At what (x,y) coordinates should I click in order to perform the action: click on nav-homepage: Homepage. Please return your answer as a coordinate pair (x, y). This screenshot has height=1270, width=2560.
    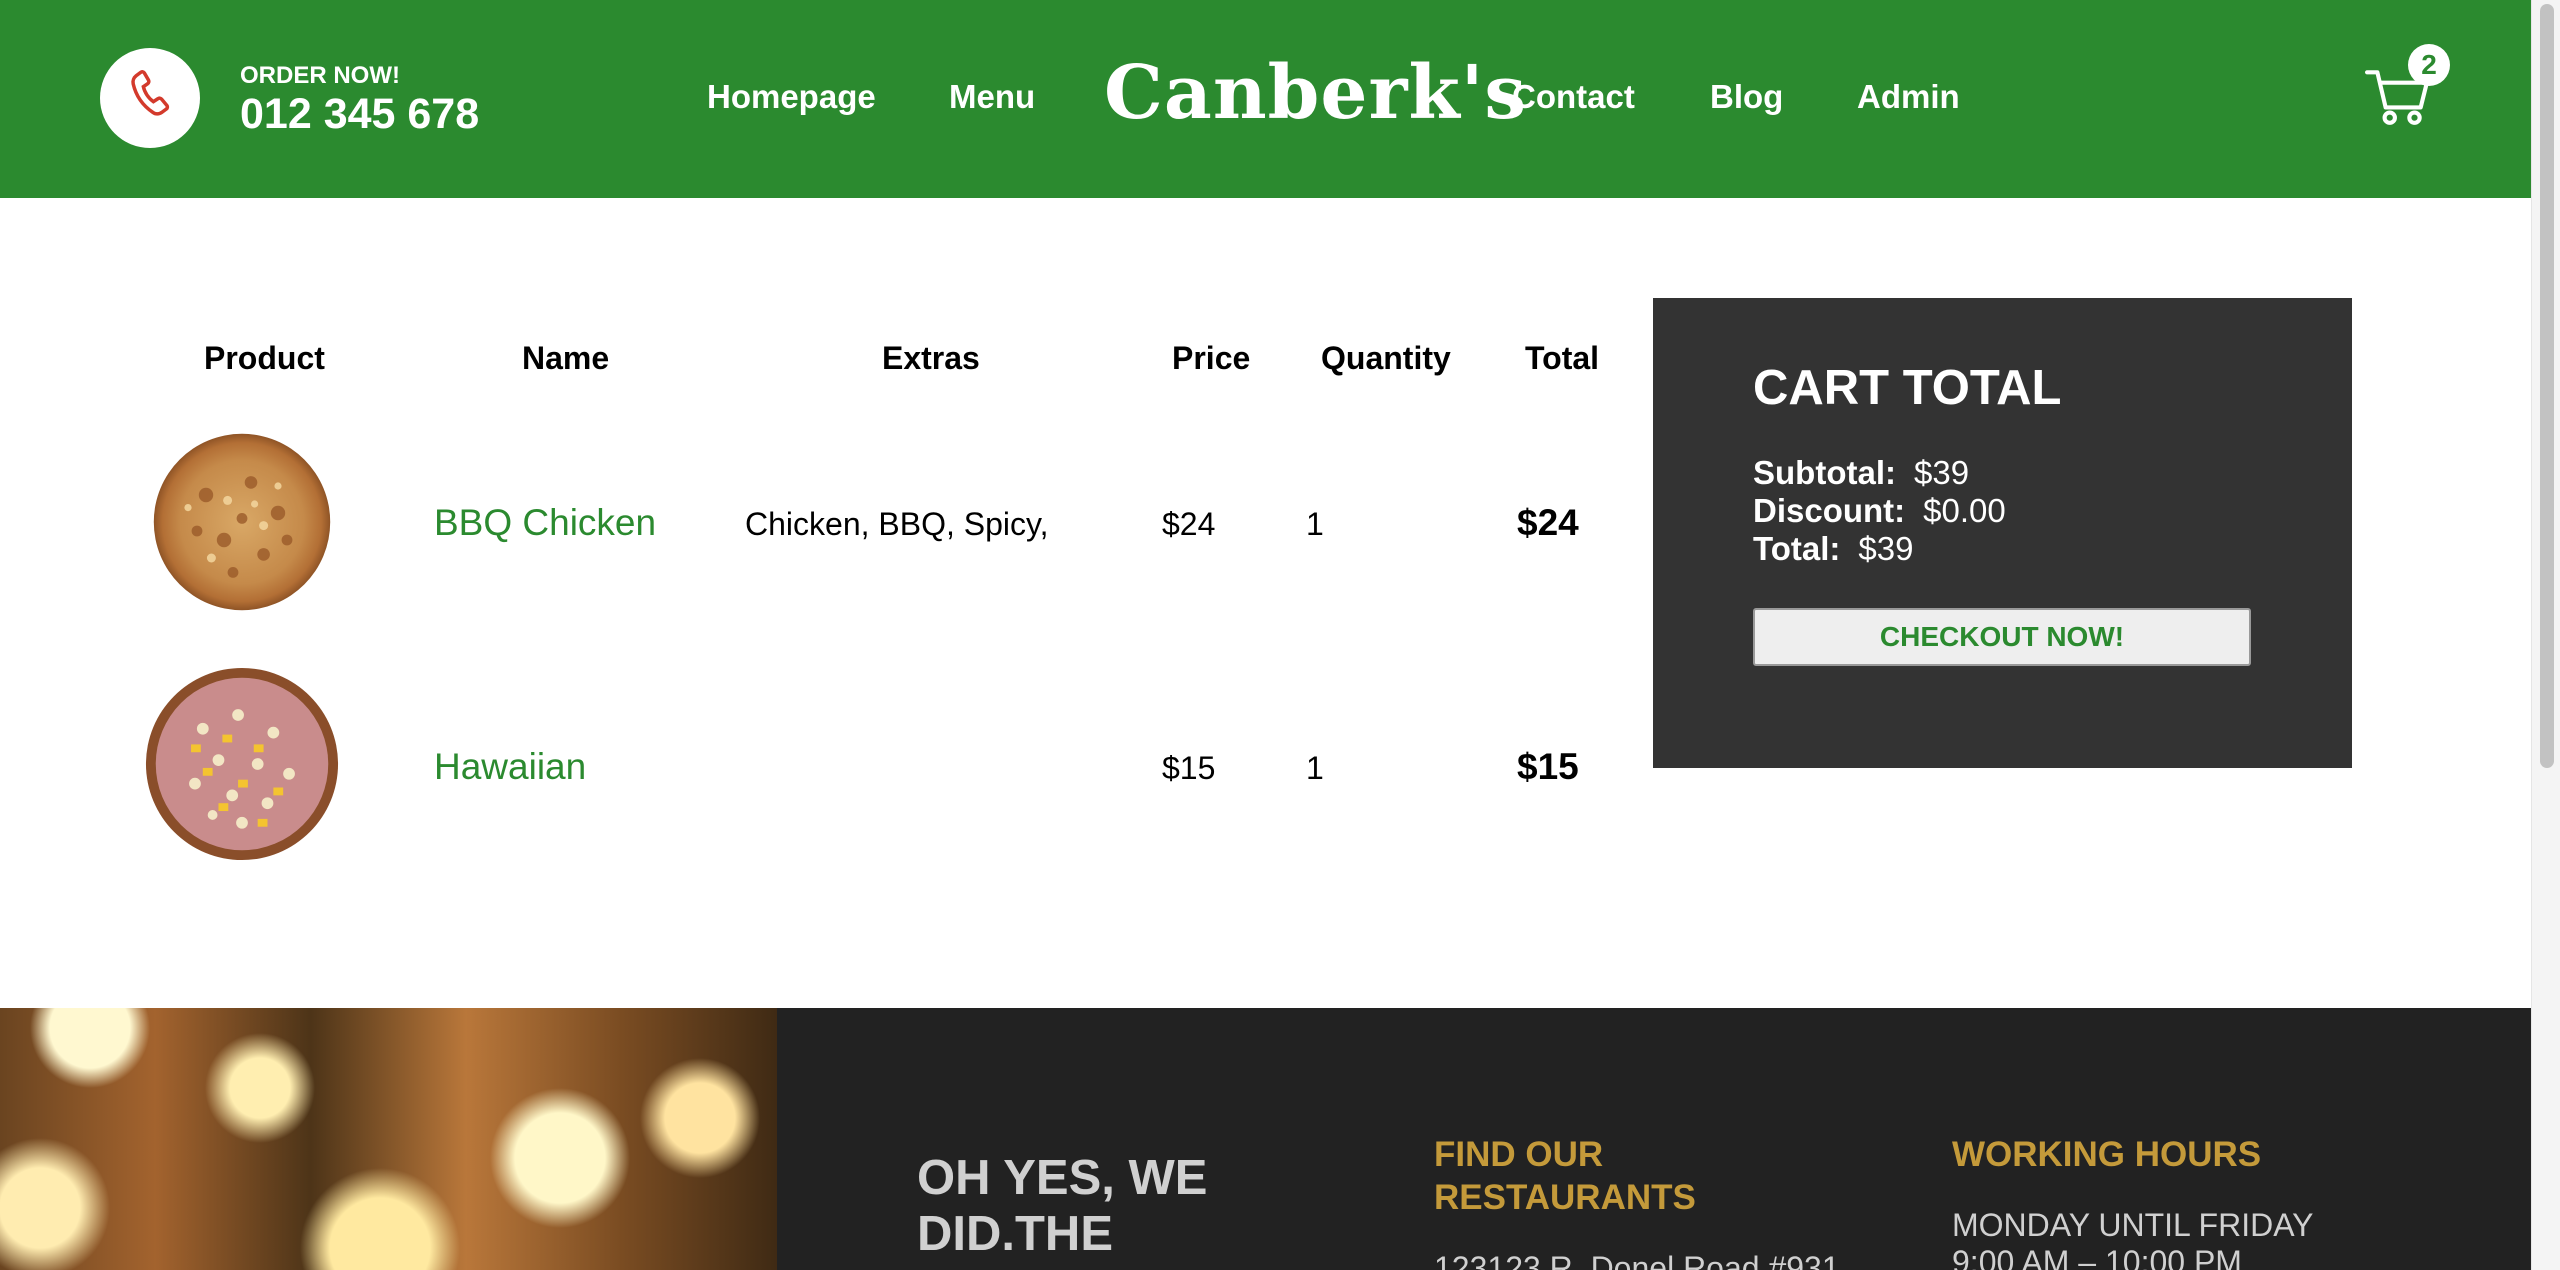
    Looking at the image, I should click on (791, 97).